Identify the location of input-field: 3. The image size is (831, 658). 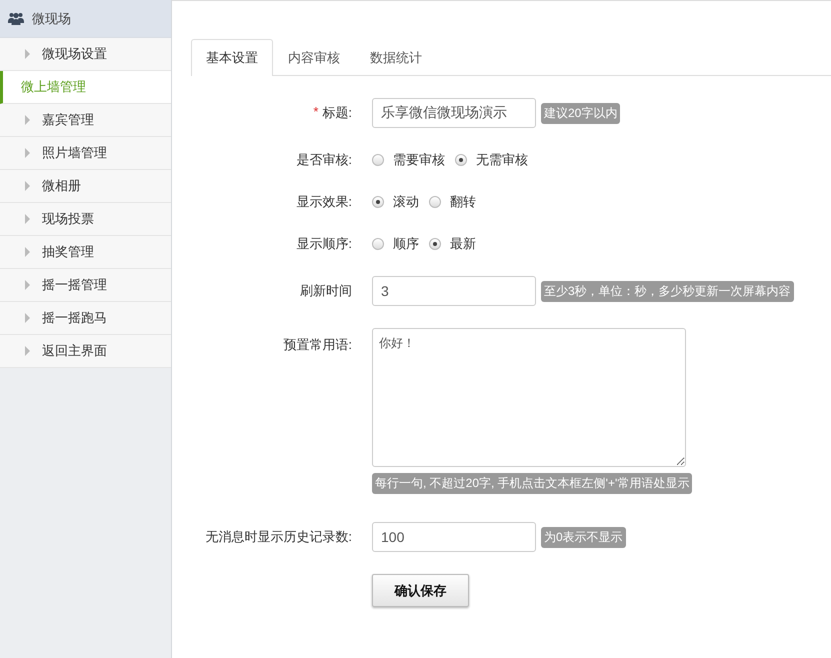
(454, 291).